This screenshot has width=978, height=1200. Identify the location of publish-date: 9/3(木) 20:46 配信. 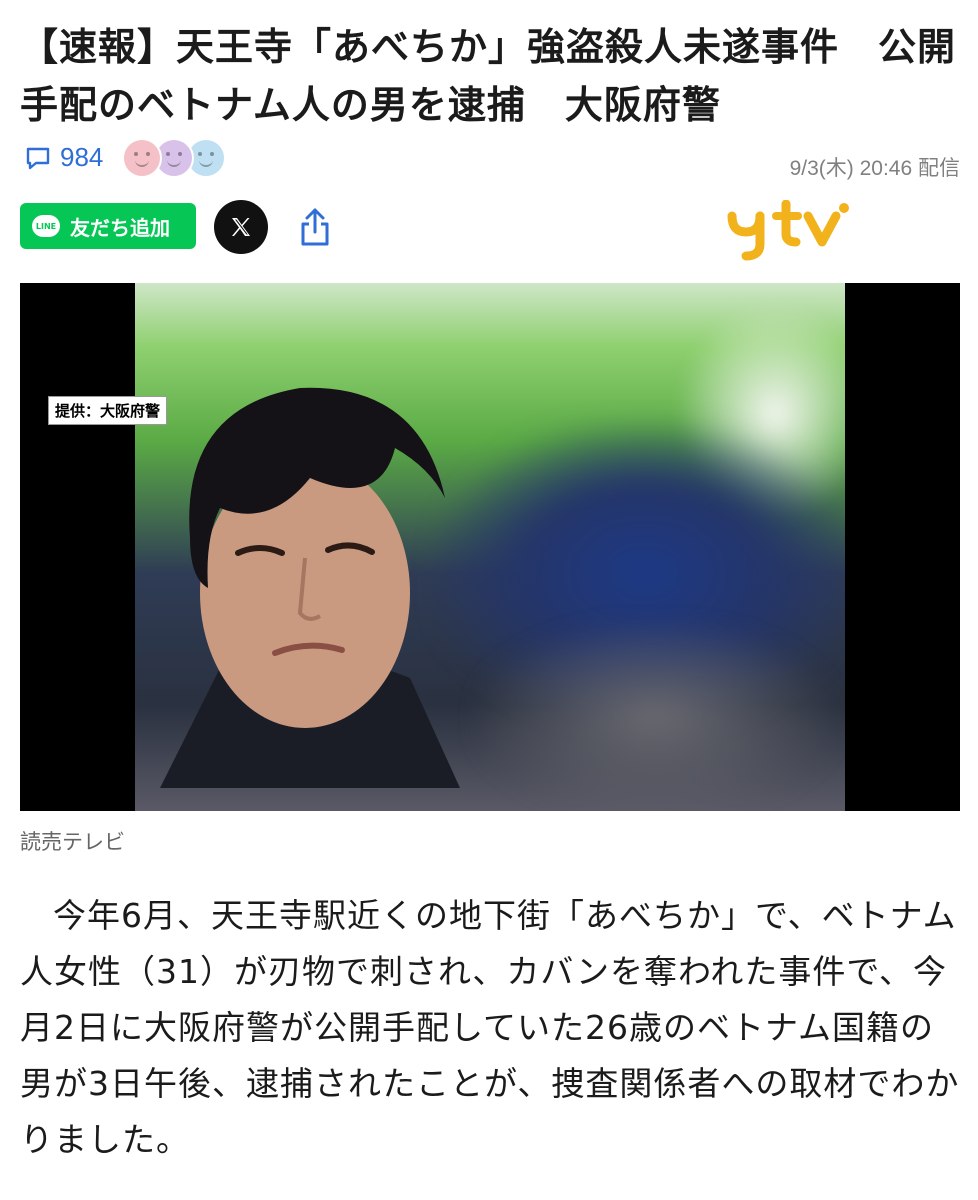
(874, 168).